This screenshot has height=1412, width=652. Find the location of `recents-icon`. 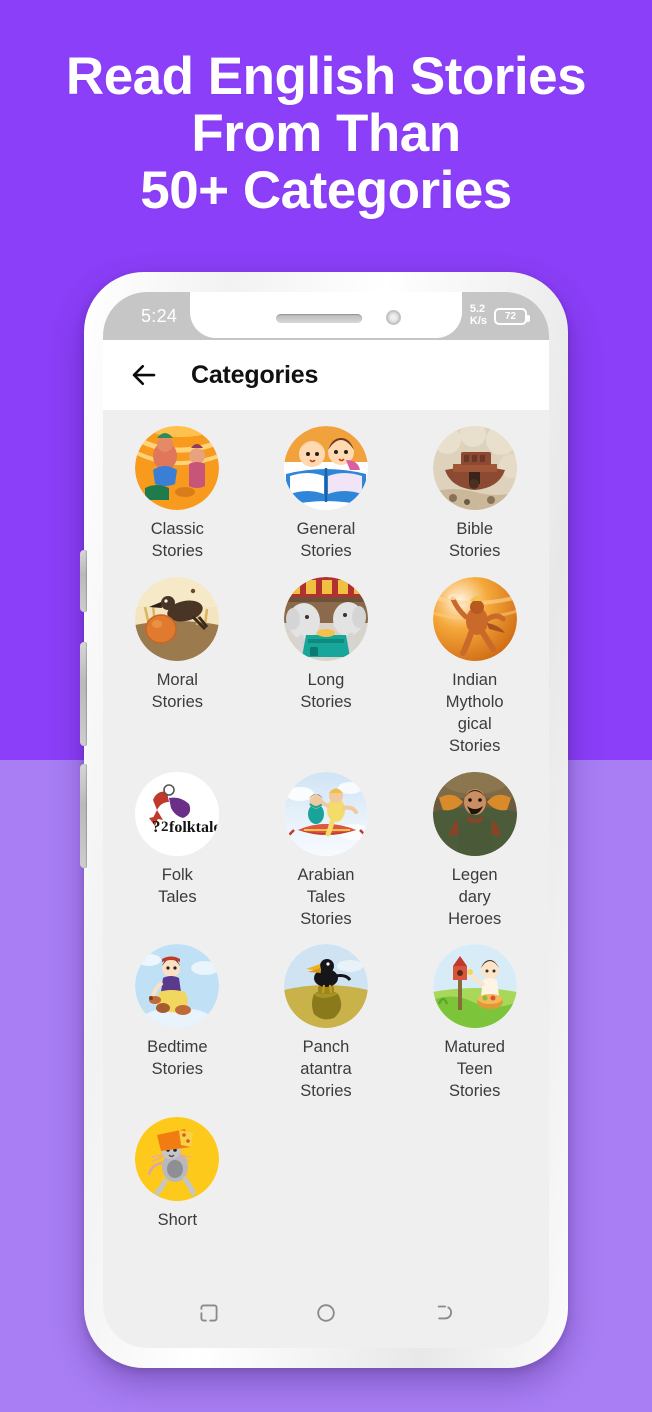

recents-icon is located at coordinates (209, 1313).